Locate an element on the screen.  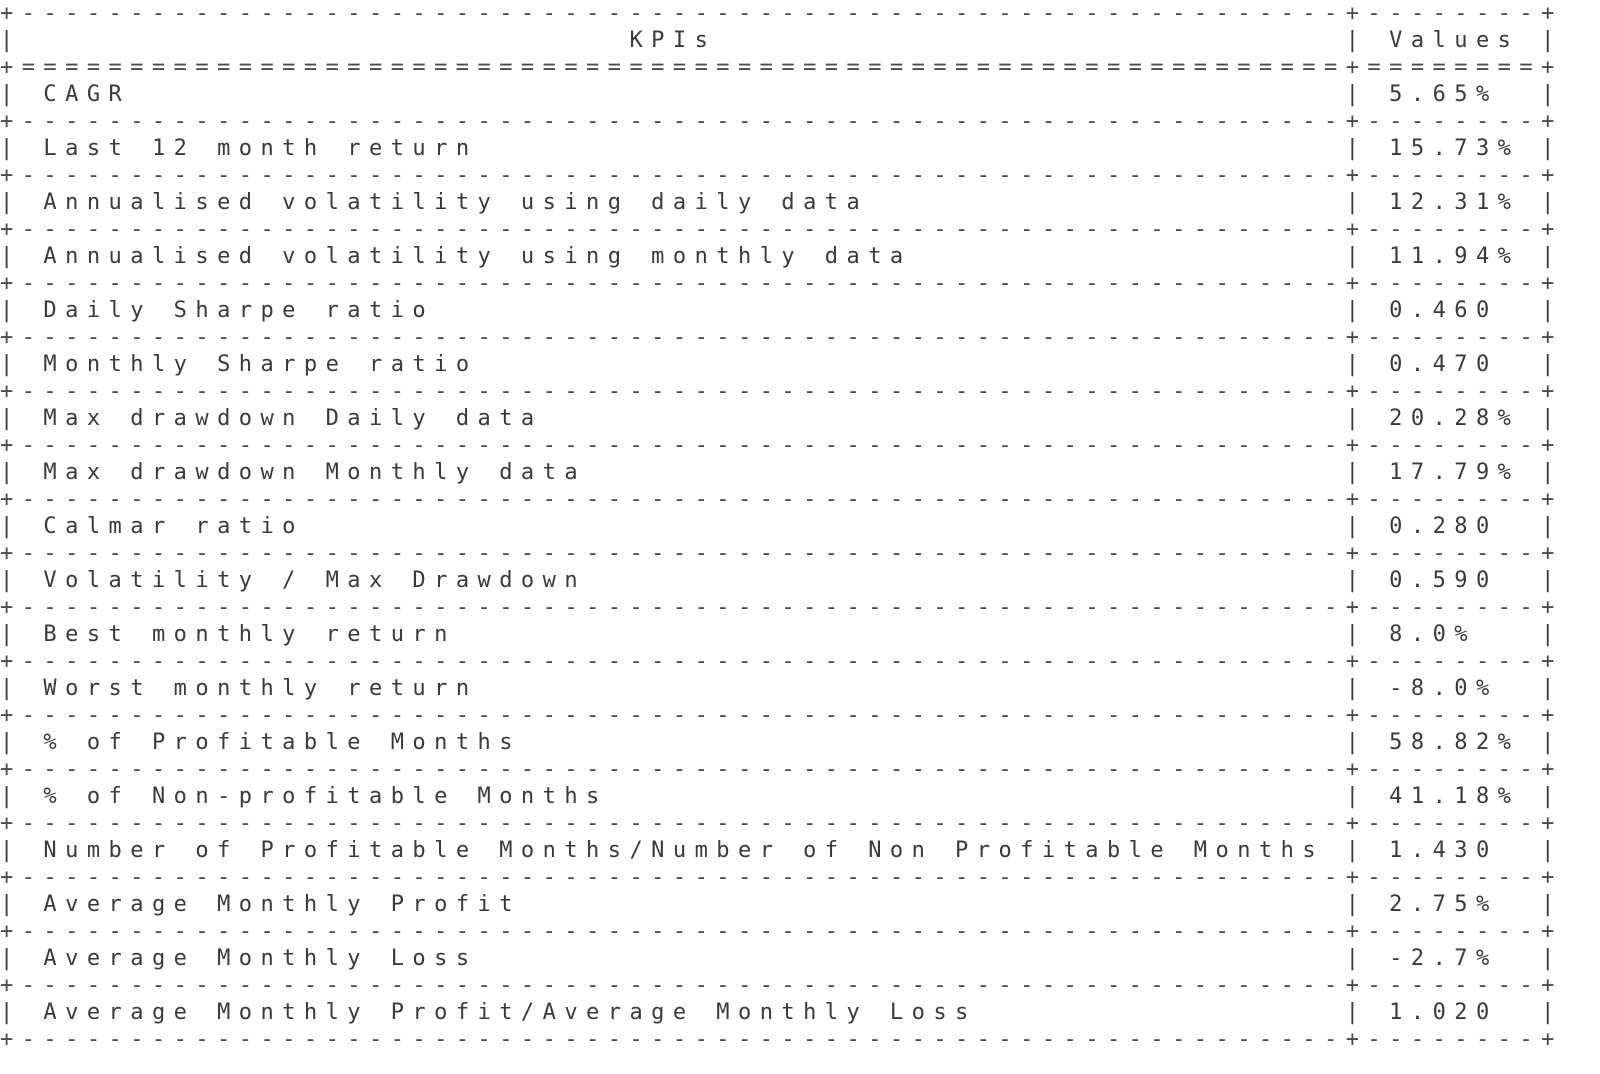
kpi-value: 0.590 is located at coordinates (1443, 580).